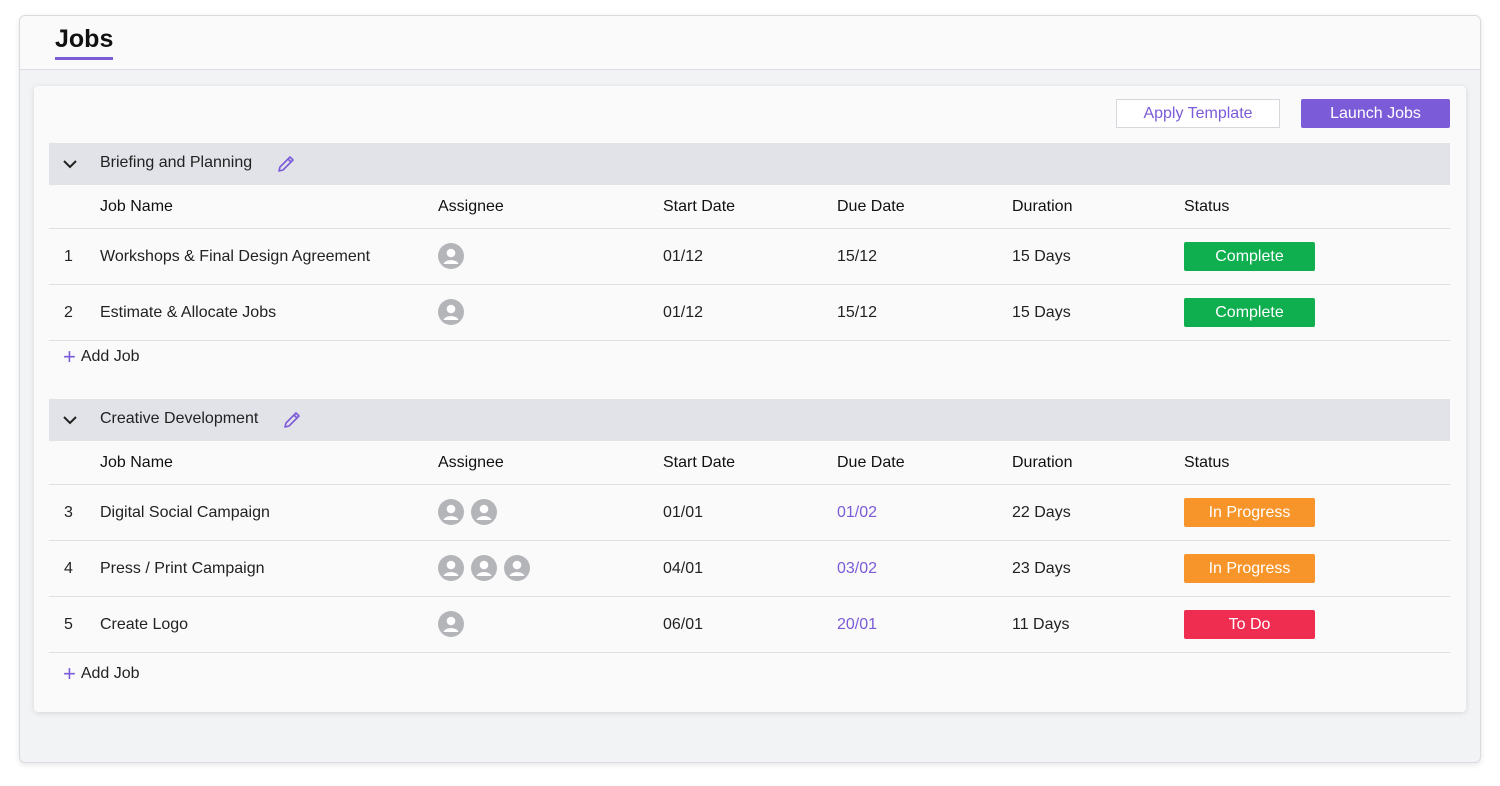 The image size is (1500, 786). I want to click on job-number: 1, so click(68, 256).